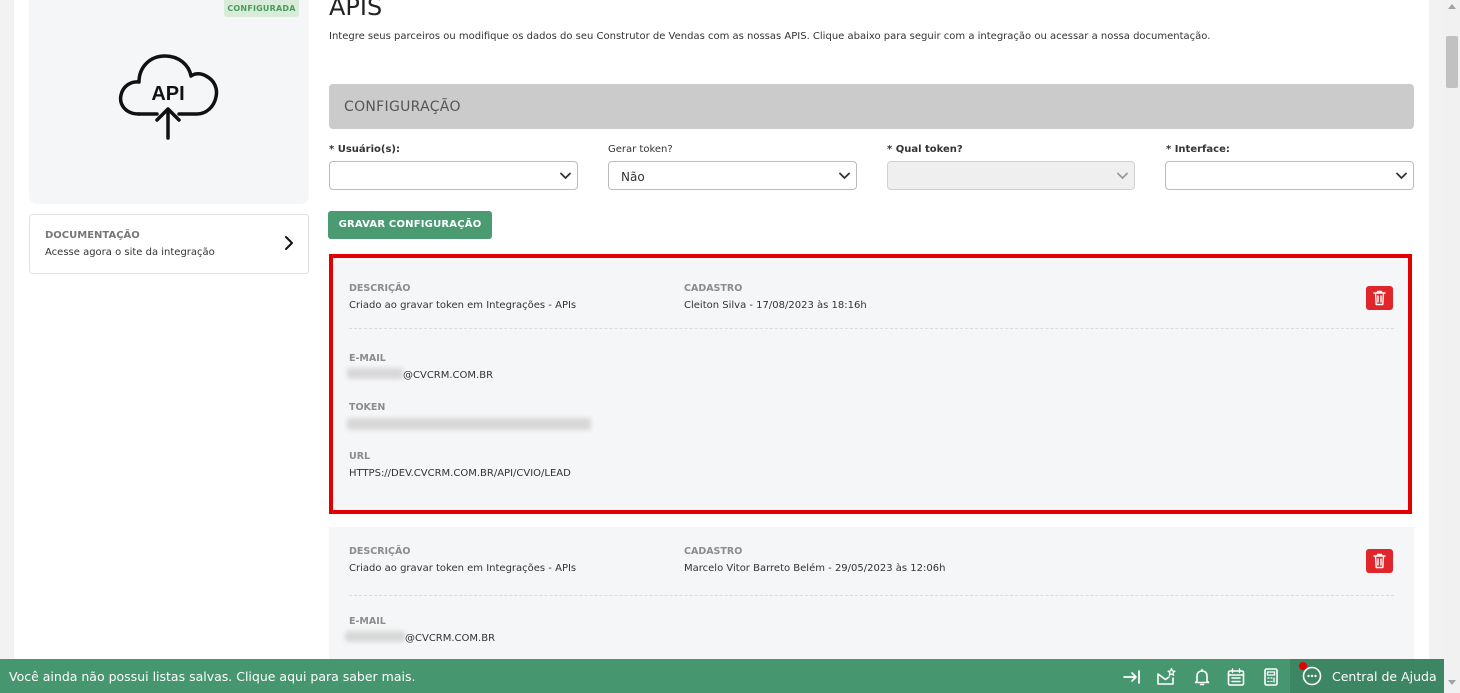 This screenshot has height=693, width=1460. I want to click on help-center-label: Central de Ajuda, so click(1384, 676).